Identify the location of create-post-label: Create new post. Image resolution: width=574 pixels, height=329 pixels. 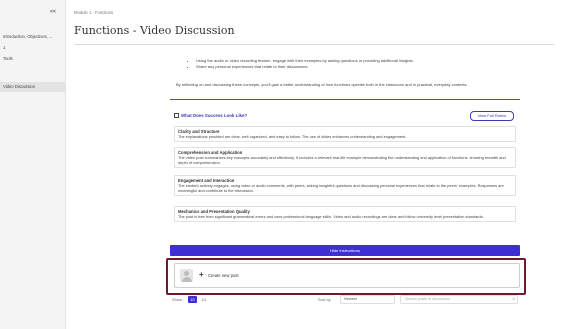
(223, 275).